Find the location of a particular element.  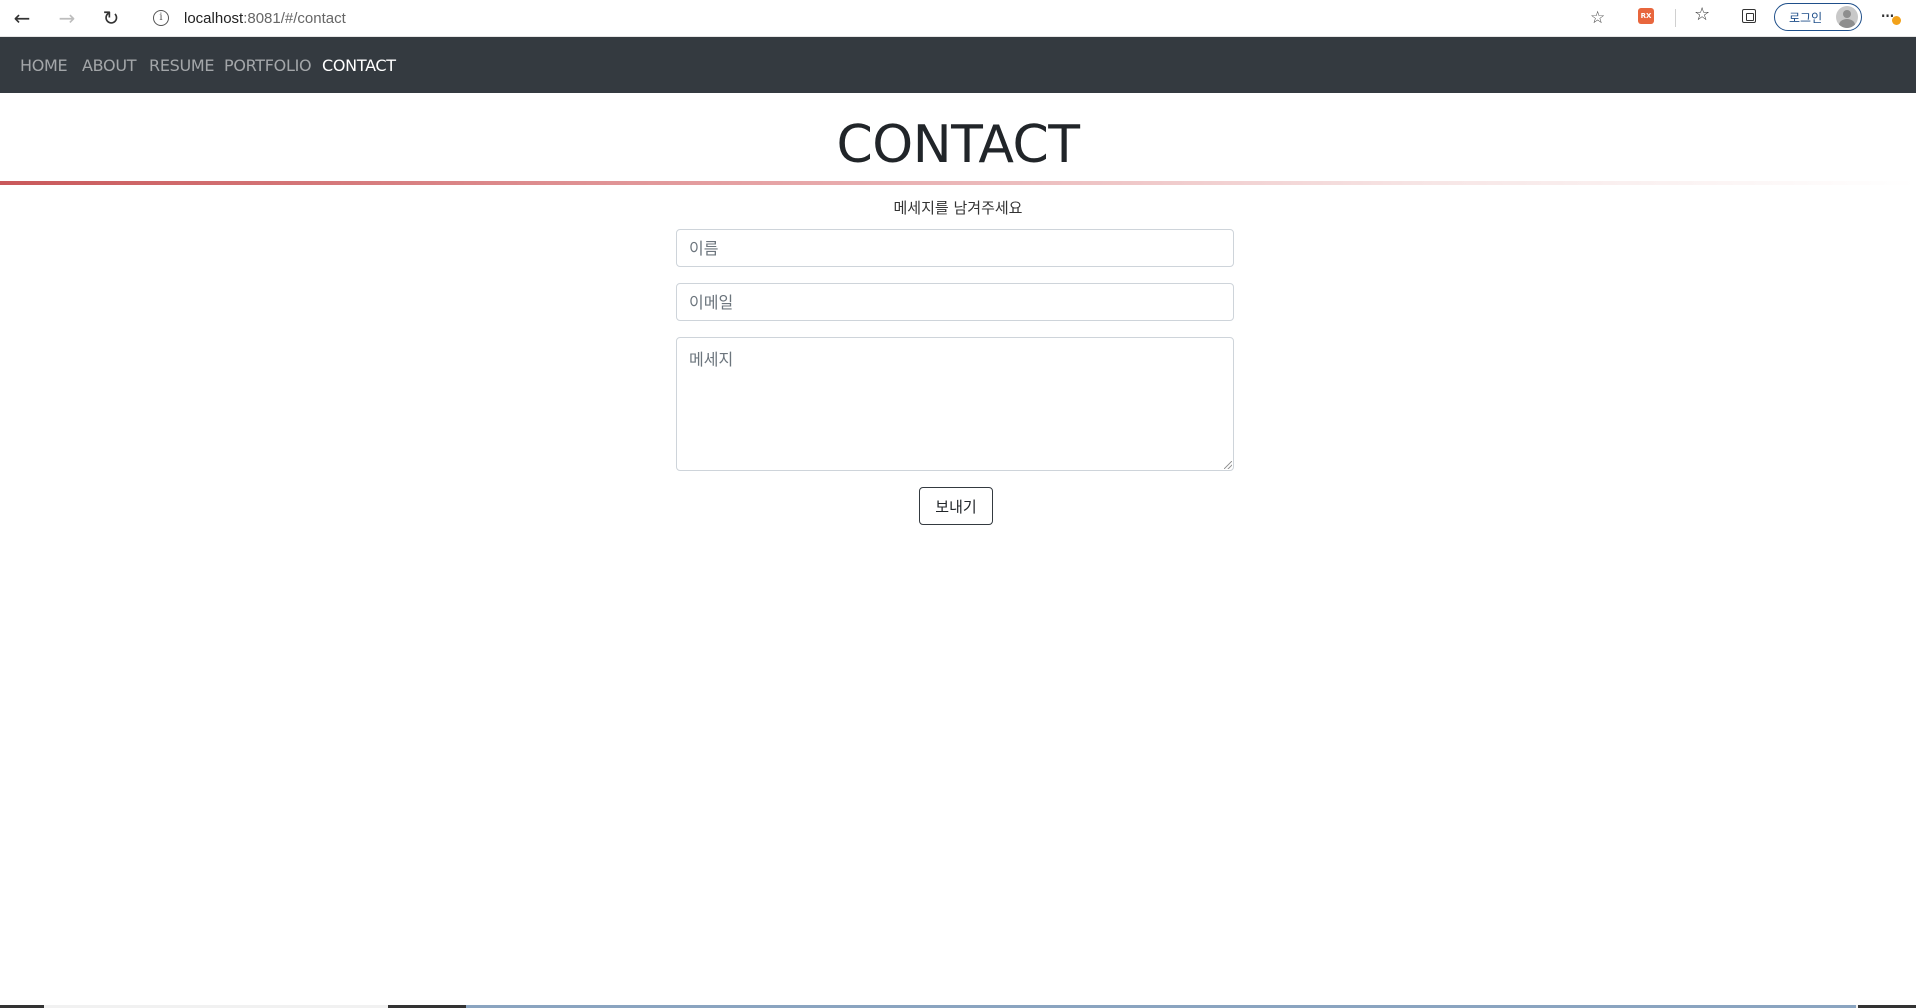

page-title: CONTACT is located at coordinates (958, 145).